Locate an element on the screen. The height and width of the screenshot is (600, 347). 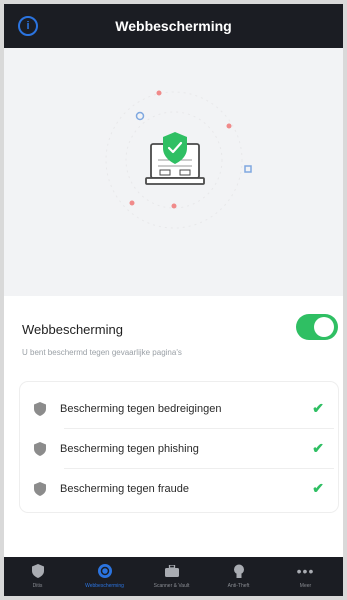
top-bar: i Webbescherming is located at coordinates (173, 26).